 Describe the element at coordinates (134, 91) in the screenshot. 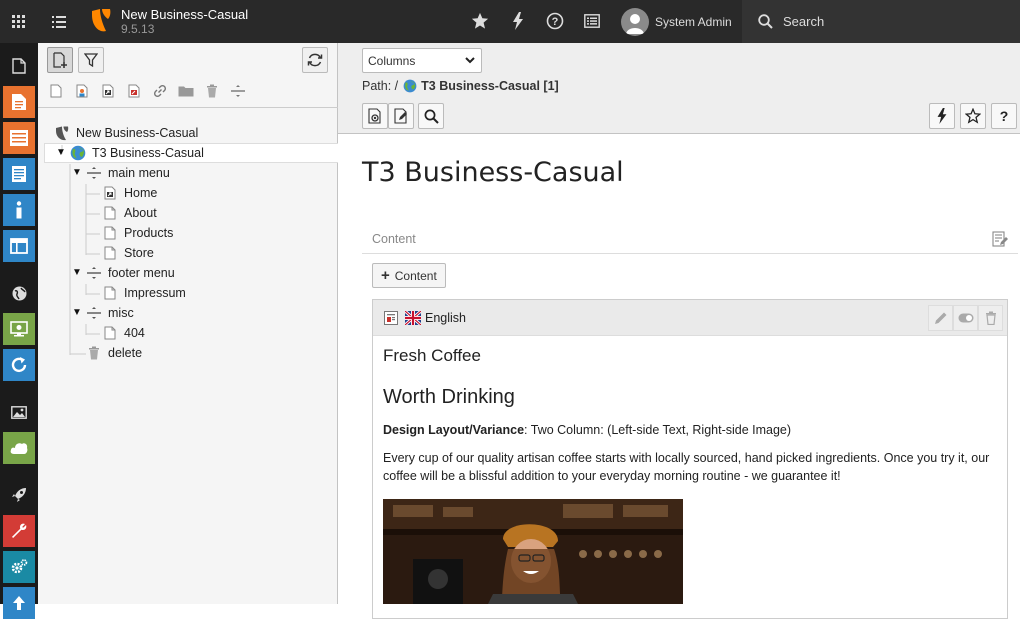

I see `doktype-external-link-icon` at that location.